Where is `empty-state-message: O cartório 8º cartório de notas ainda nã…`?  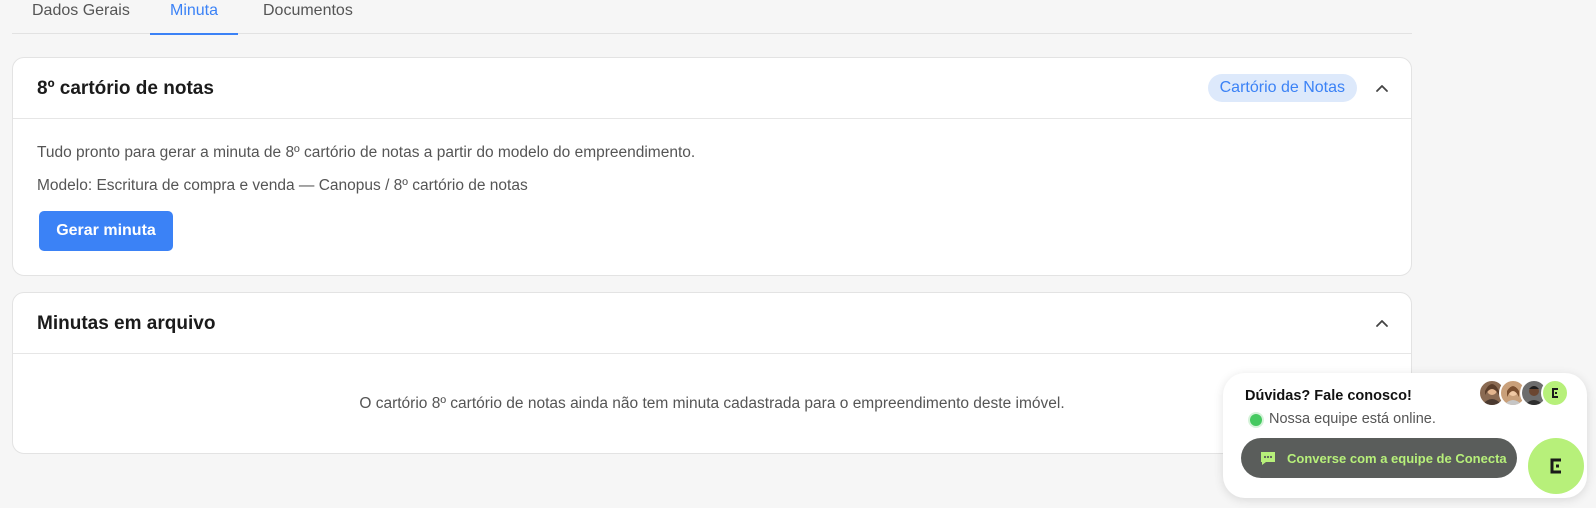 empty-state-message: O cartório 8º cartório de notas ainda nã… is located at coordinates (712, 403).